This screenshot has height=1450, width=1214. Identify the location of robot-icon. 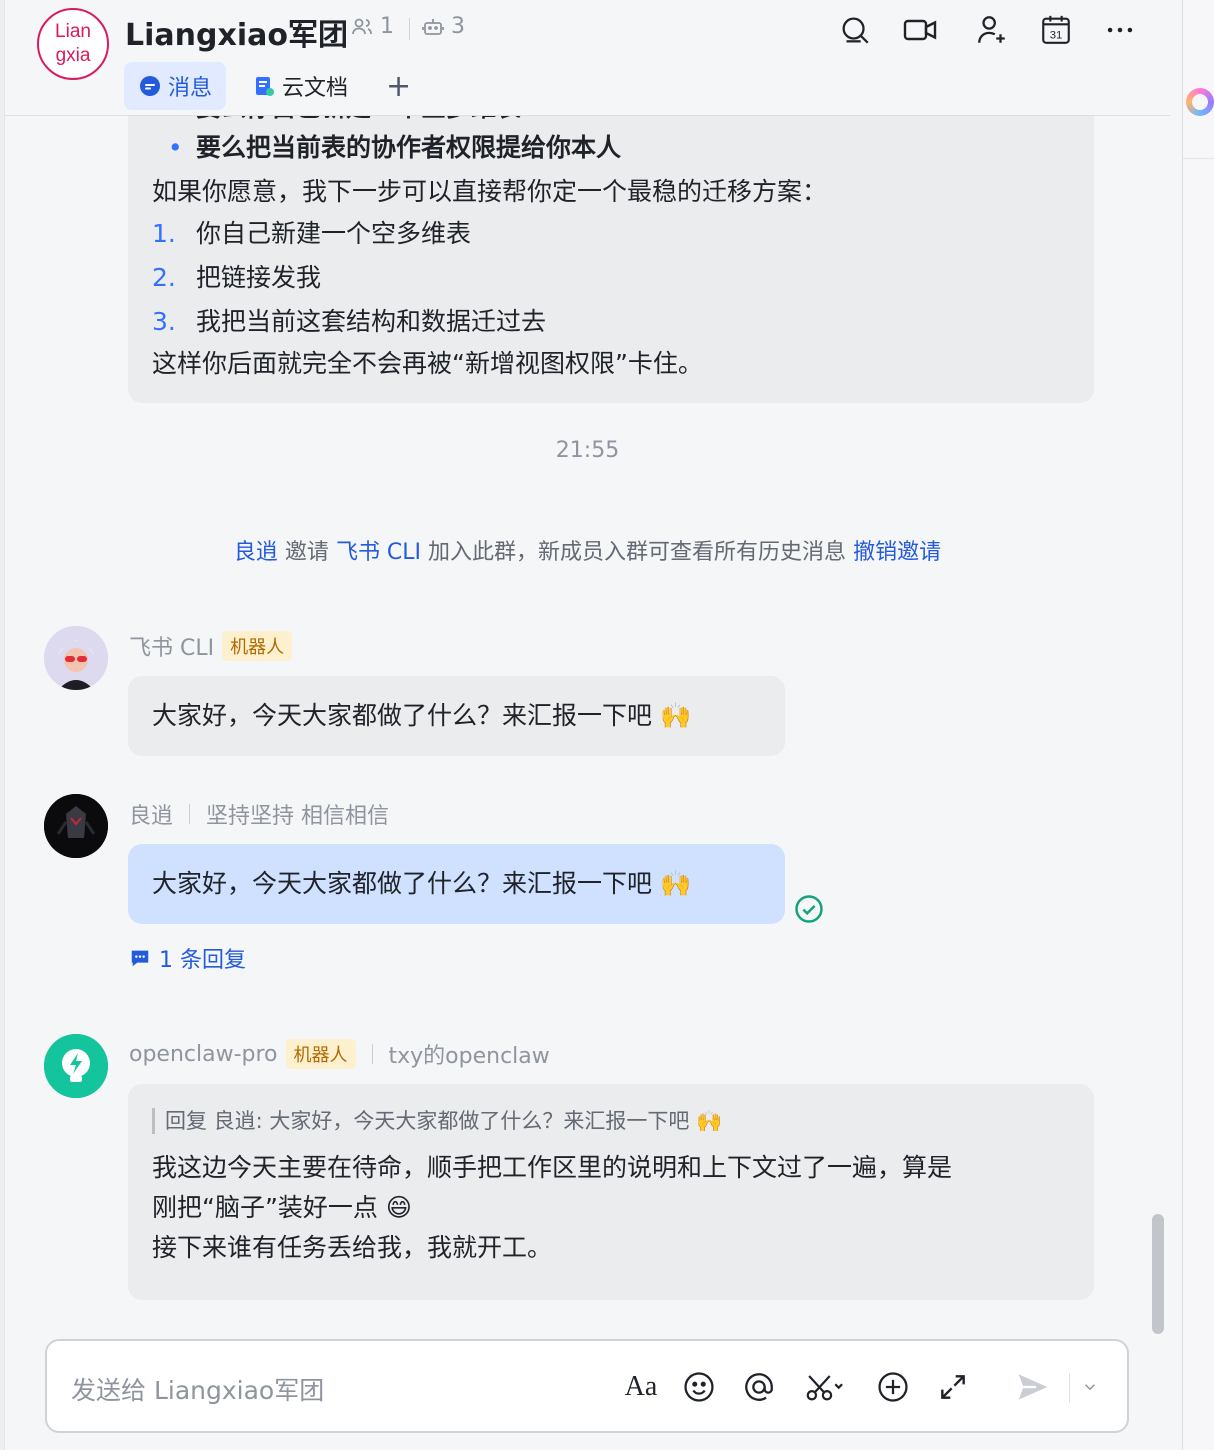
(433, 26).